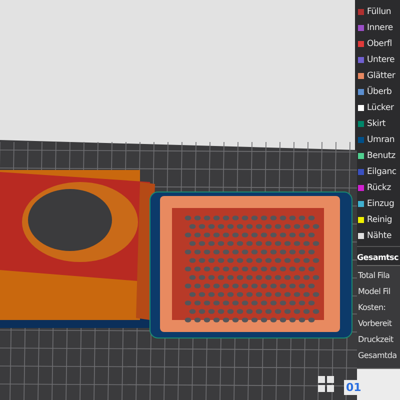 This screenshot has width=400, height=400. I want to click on legend-label: Untere, so click(381, 60).